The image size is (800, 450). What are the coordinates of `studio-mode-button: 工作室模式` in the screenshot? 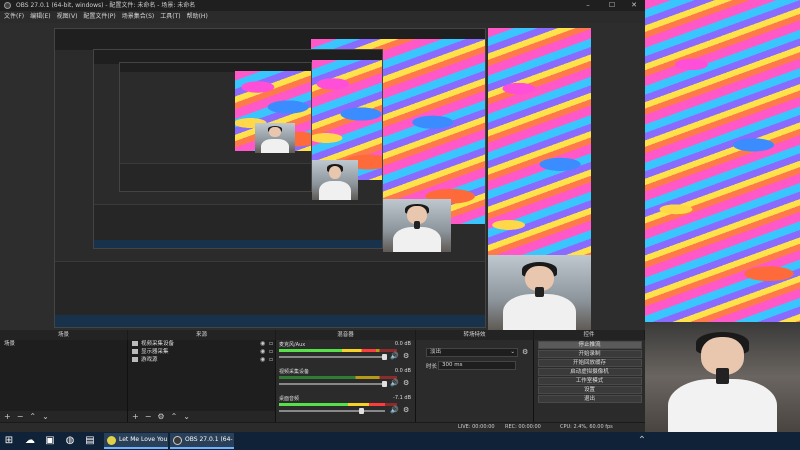 It's located at (589, 381).